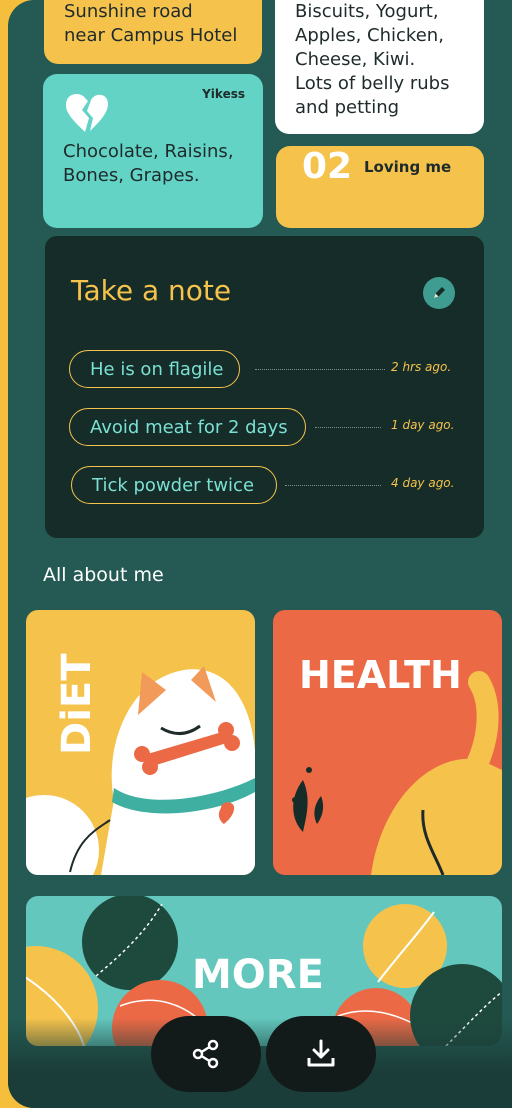 The width and height of the screenshot is (512, 1108). What do you see at coordinates (86, 113) in the screenshot?
I see `broken-heart-icon` at bounding box center [86, 113].